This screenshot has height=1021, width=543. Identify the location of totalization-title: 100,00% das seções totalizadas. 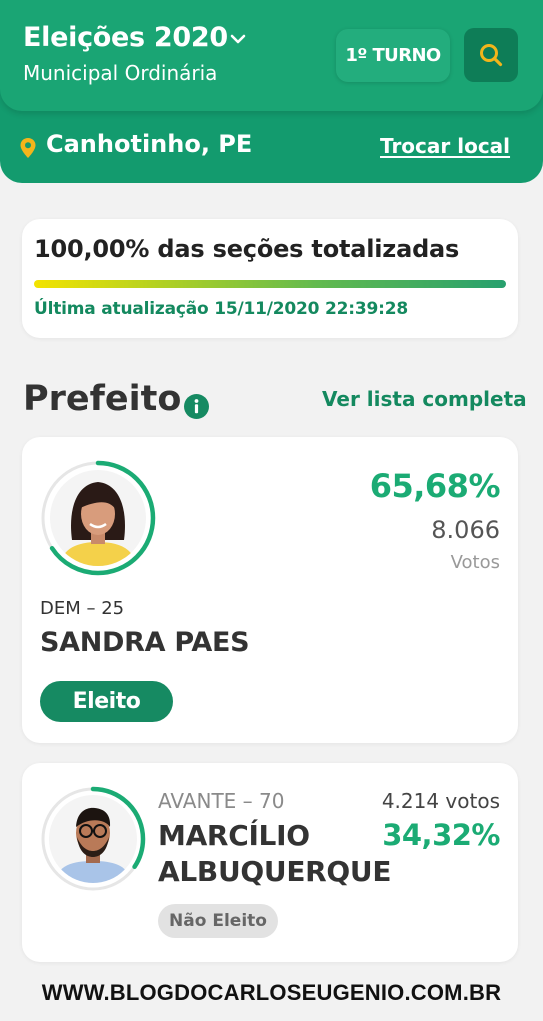
(247, 249).